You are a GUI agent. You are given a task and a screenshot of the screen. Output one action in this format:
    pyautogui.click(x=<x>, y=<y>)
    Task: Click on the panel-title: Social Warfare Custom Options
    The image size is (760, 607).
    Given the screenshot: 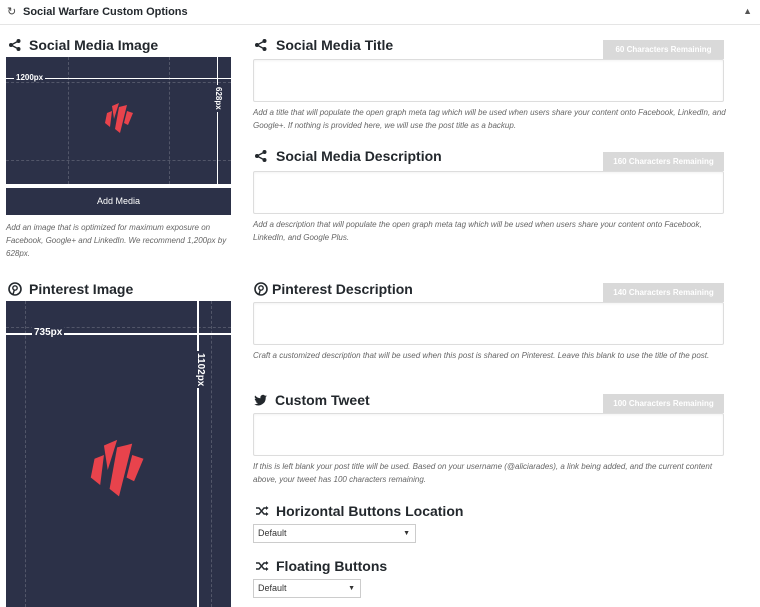 What is the action you would take?
    pyautogui.click(x=105, y=12)
    